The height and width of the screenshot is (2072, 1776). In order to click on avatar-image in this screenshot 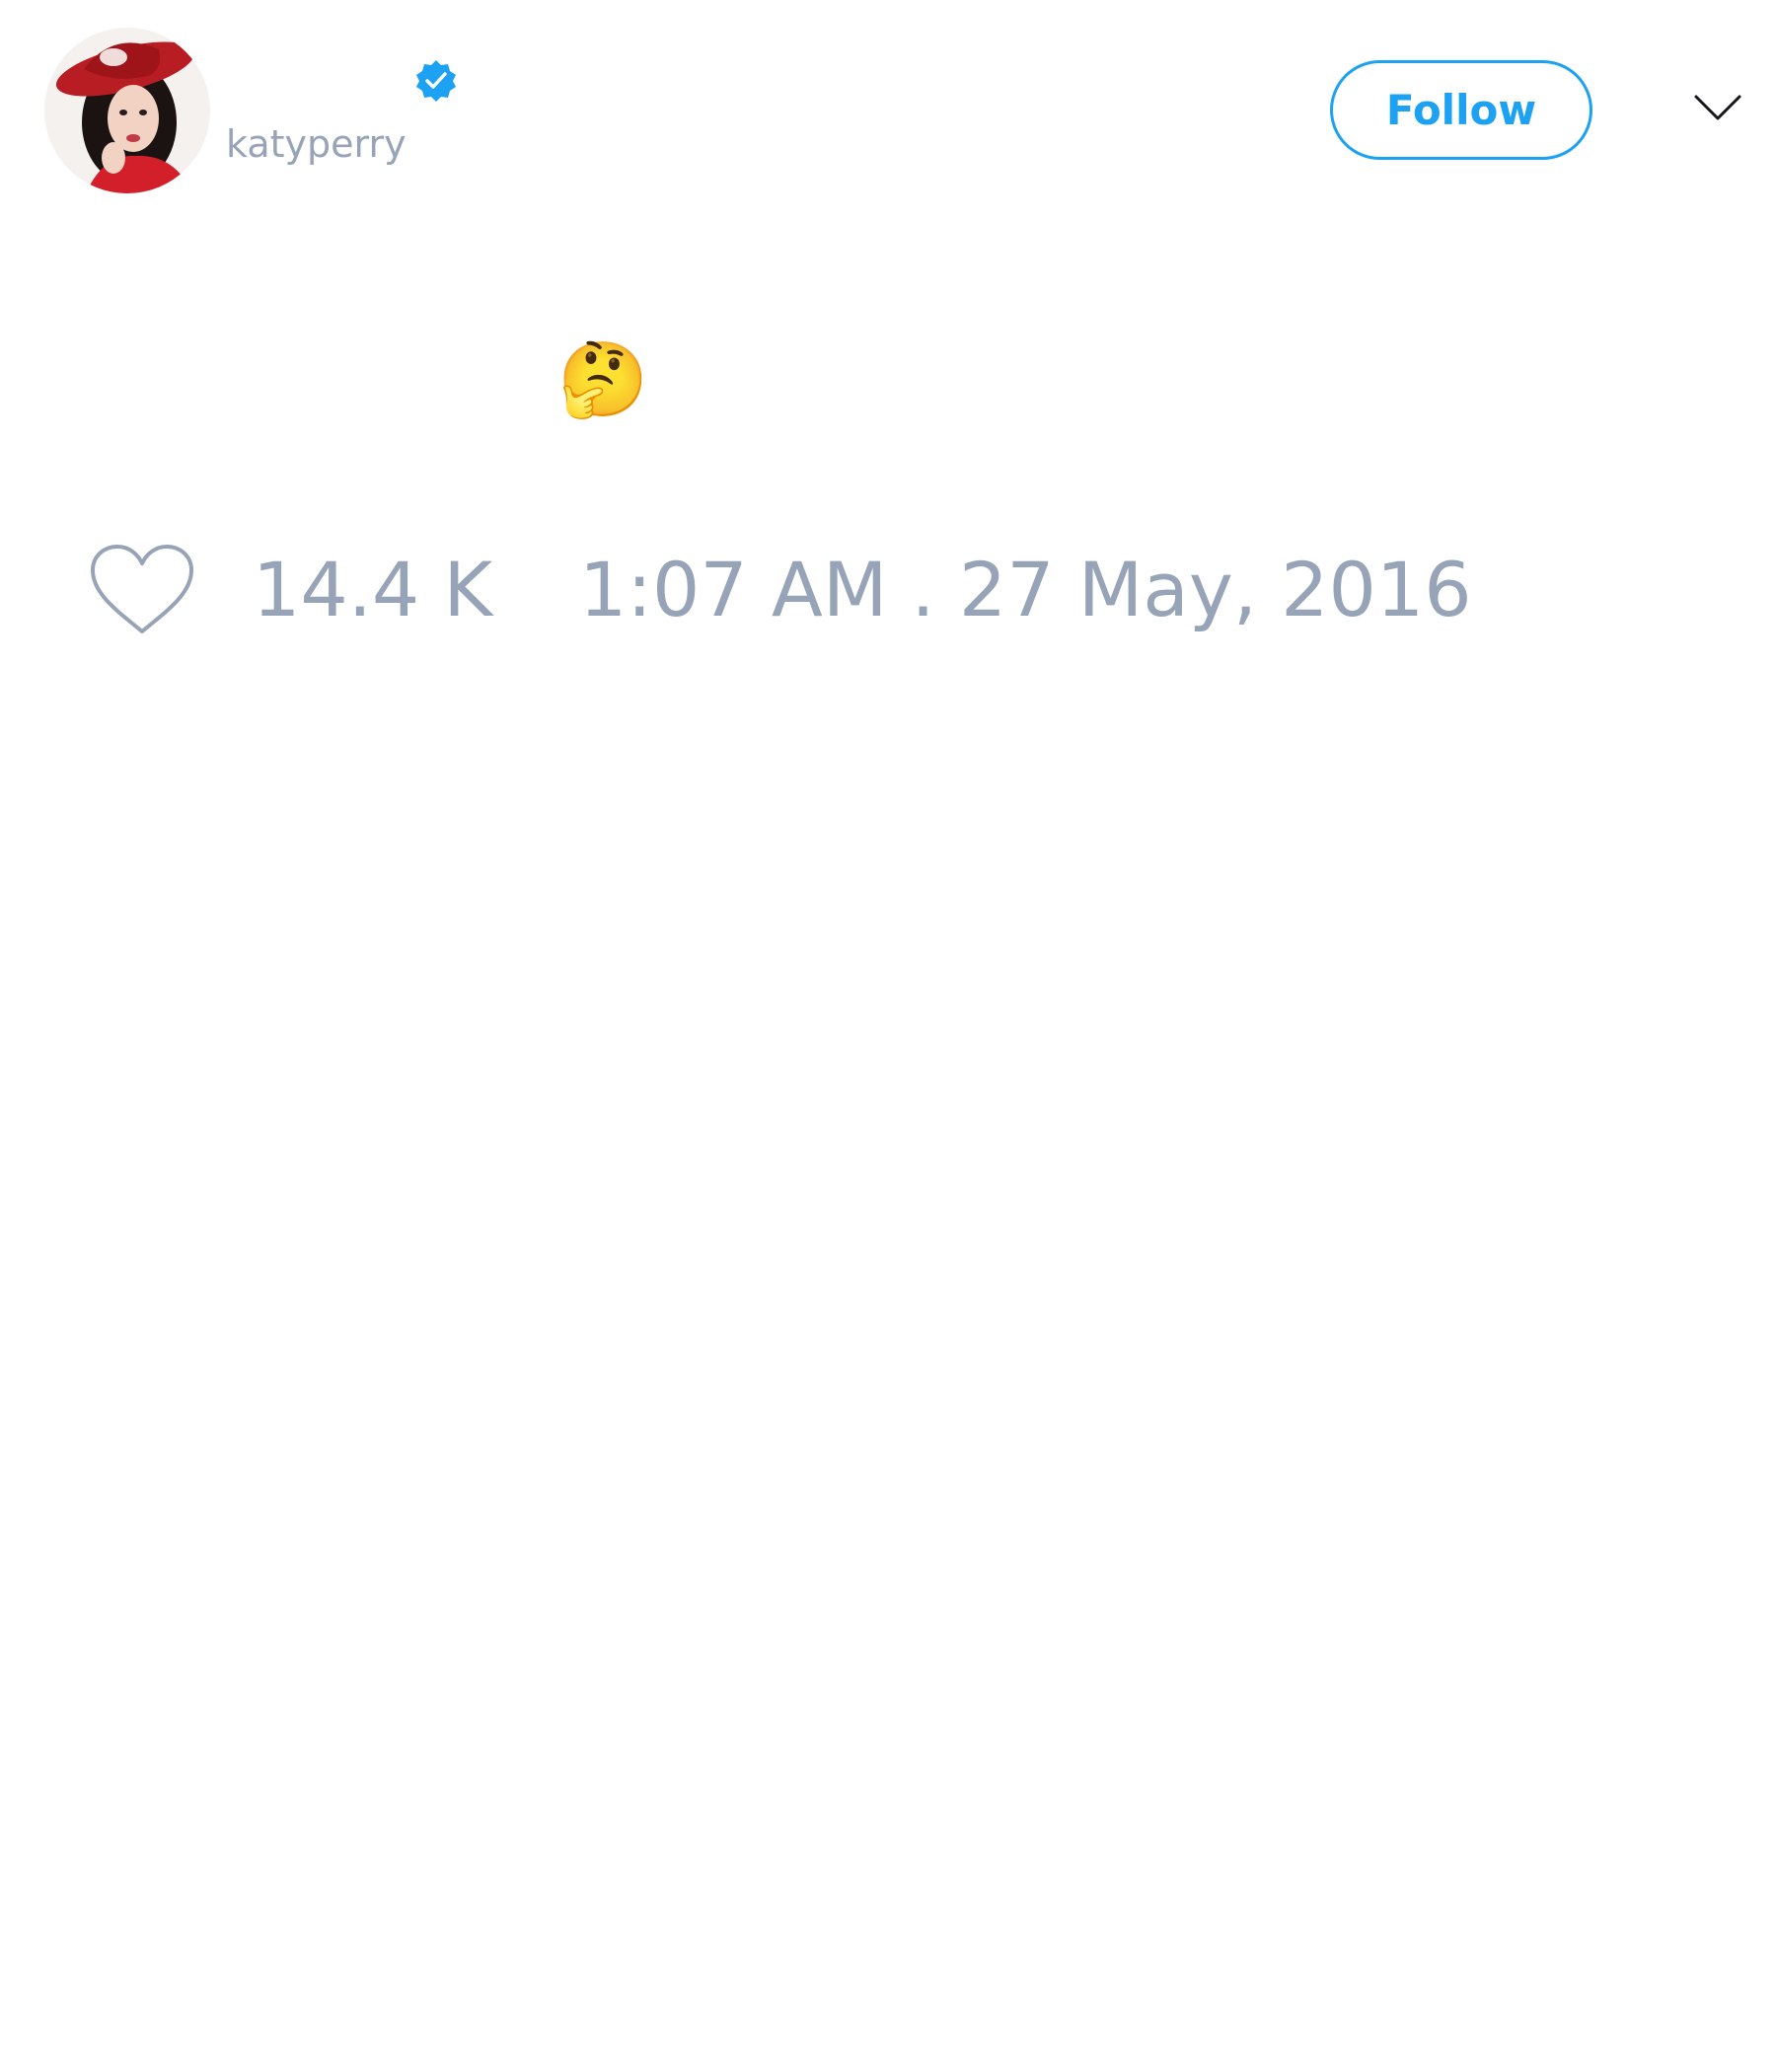, I will do `click(127, 111)`.